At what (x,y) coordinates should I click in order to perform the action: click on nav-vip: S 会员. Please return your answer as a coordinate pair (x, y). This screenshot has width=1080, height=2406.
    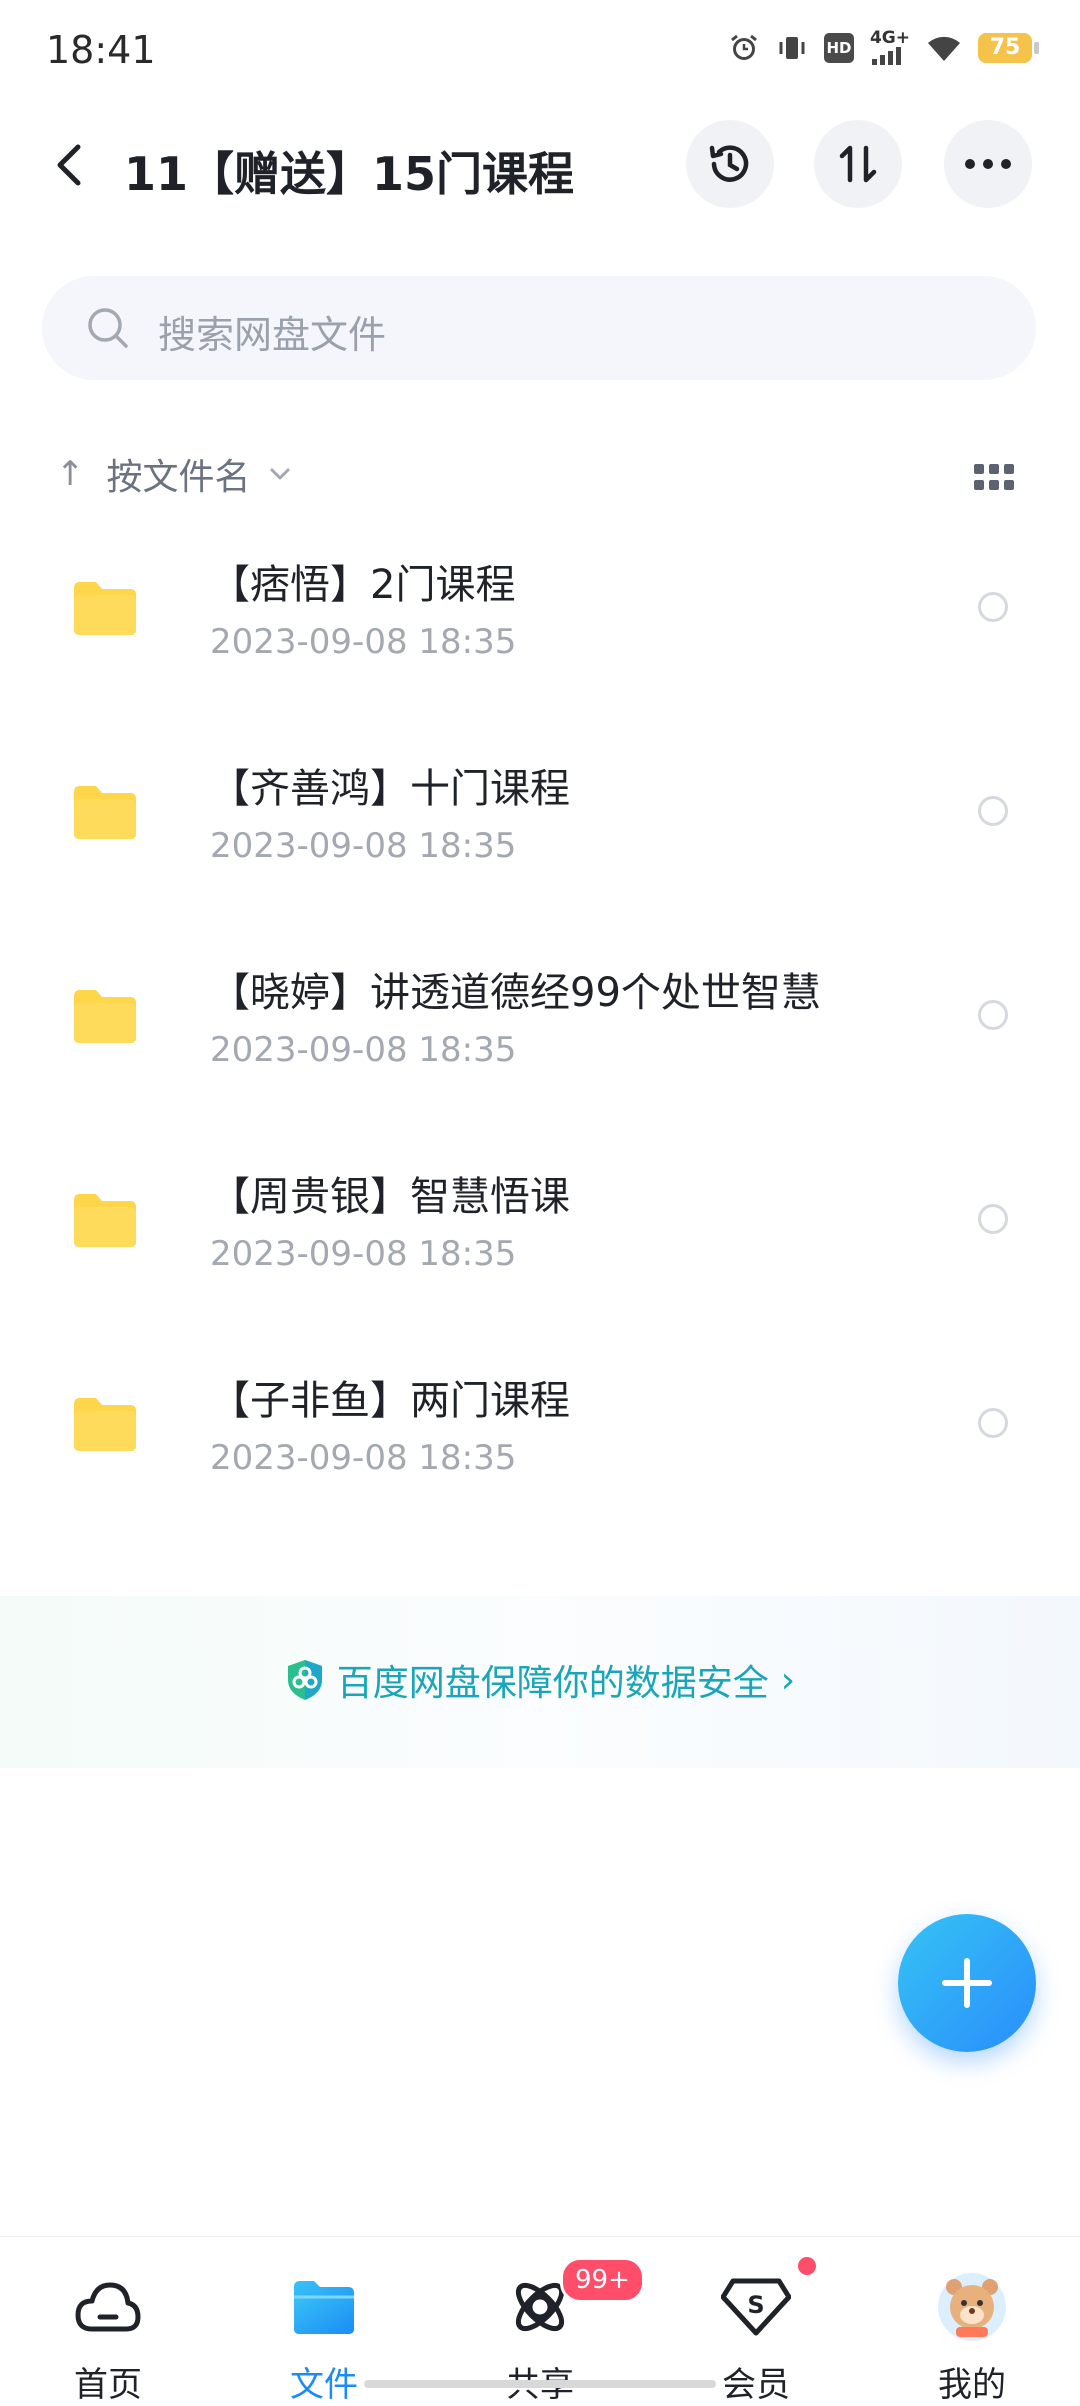
    Looking at the image, I should click on (756, 2321).